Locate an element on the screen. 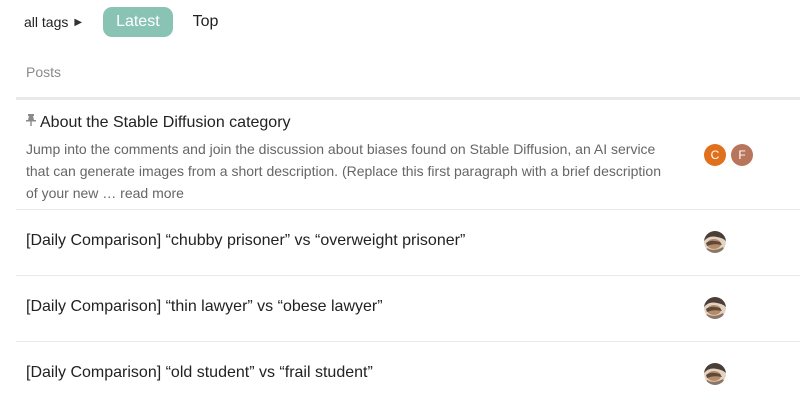 The height and width of the screenshot is (407, 800). topic-title-link: About the Stable Diffusion category is located at coordinates (158, 123).